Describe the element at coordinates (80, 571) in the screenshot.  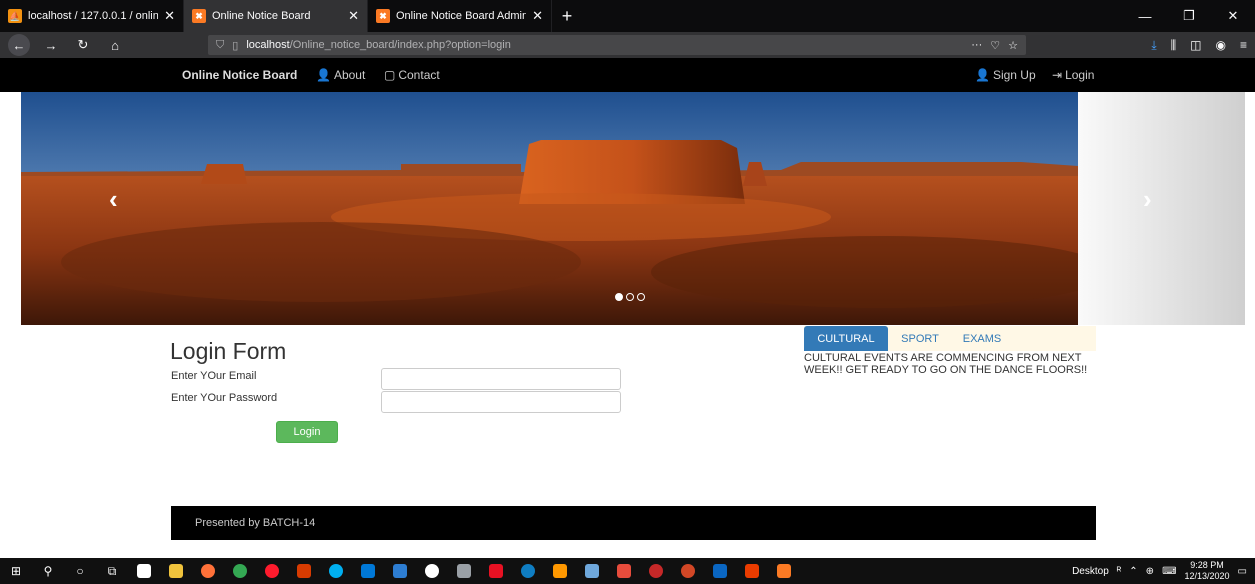
I see `cortana-icon: ○` at that location.